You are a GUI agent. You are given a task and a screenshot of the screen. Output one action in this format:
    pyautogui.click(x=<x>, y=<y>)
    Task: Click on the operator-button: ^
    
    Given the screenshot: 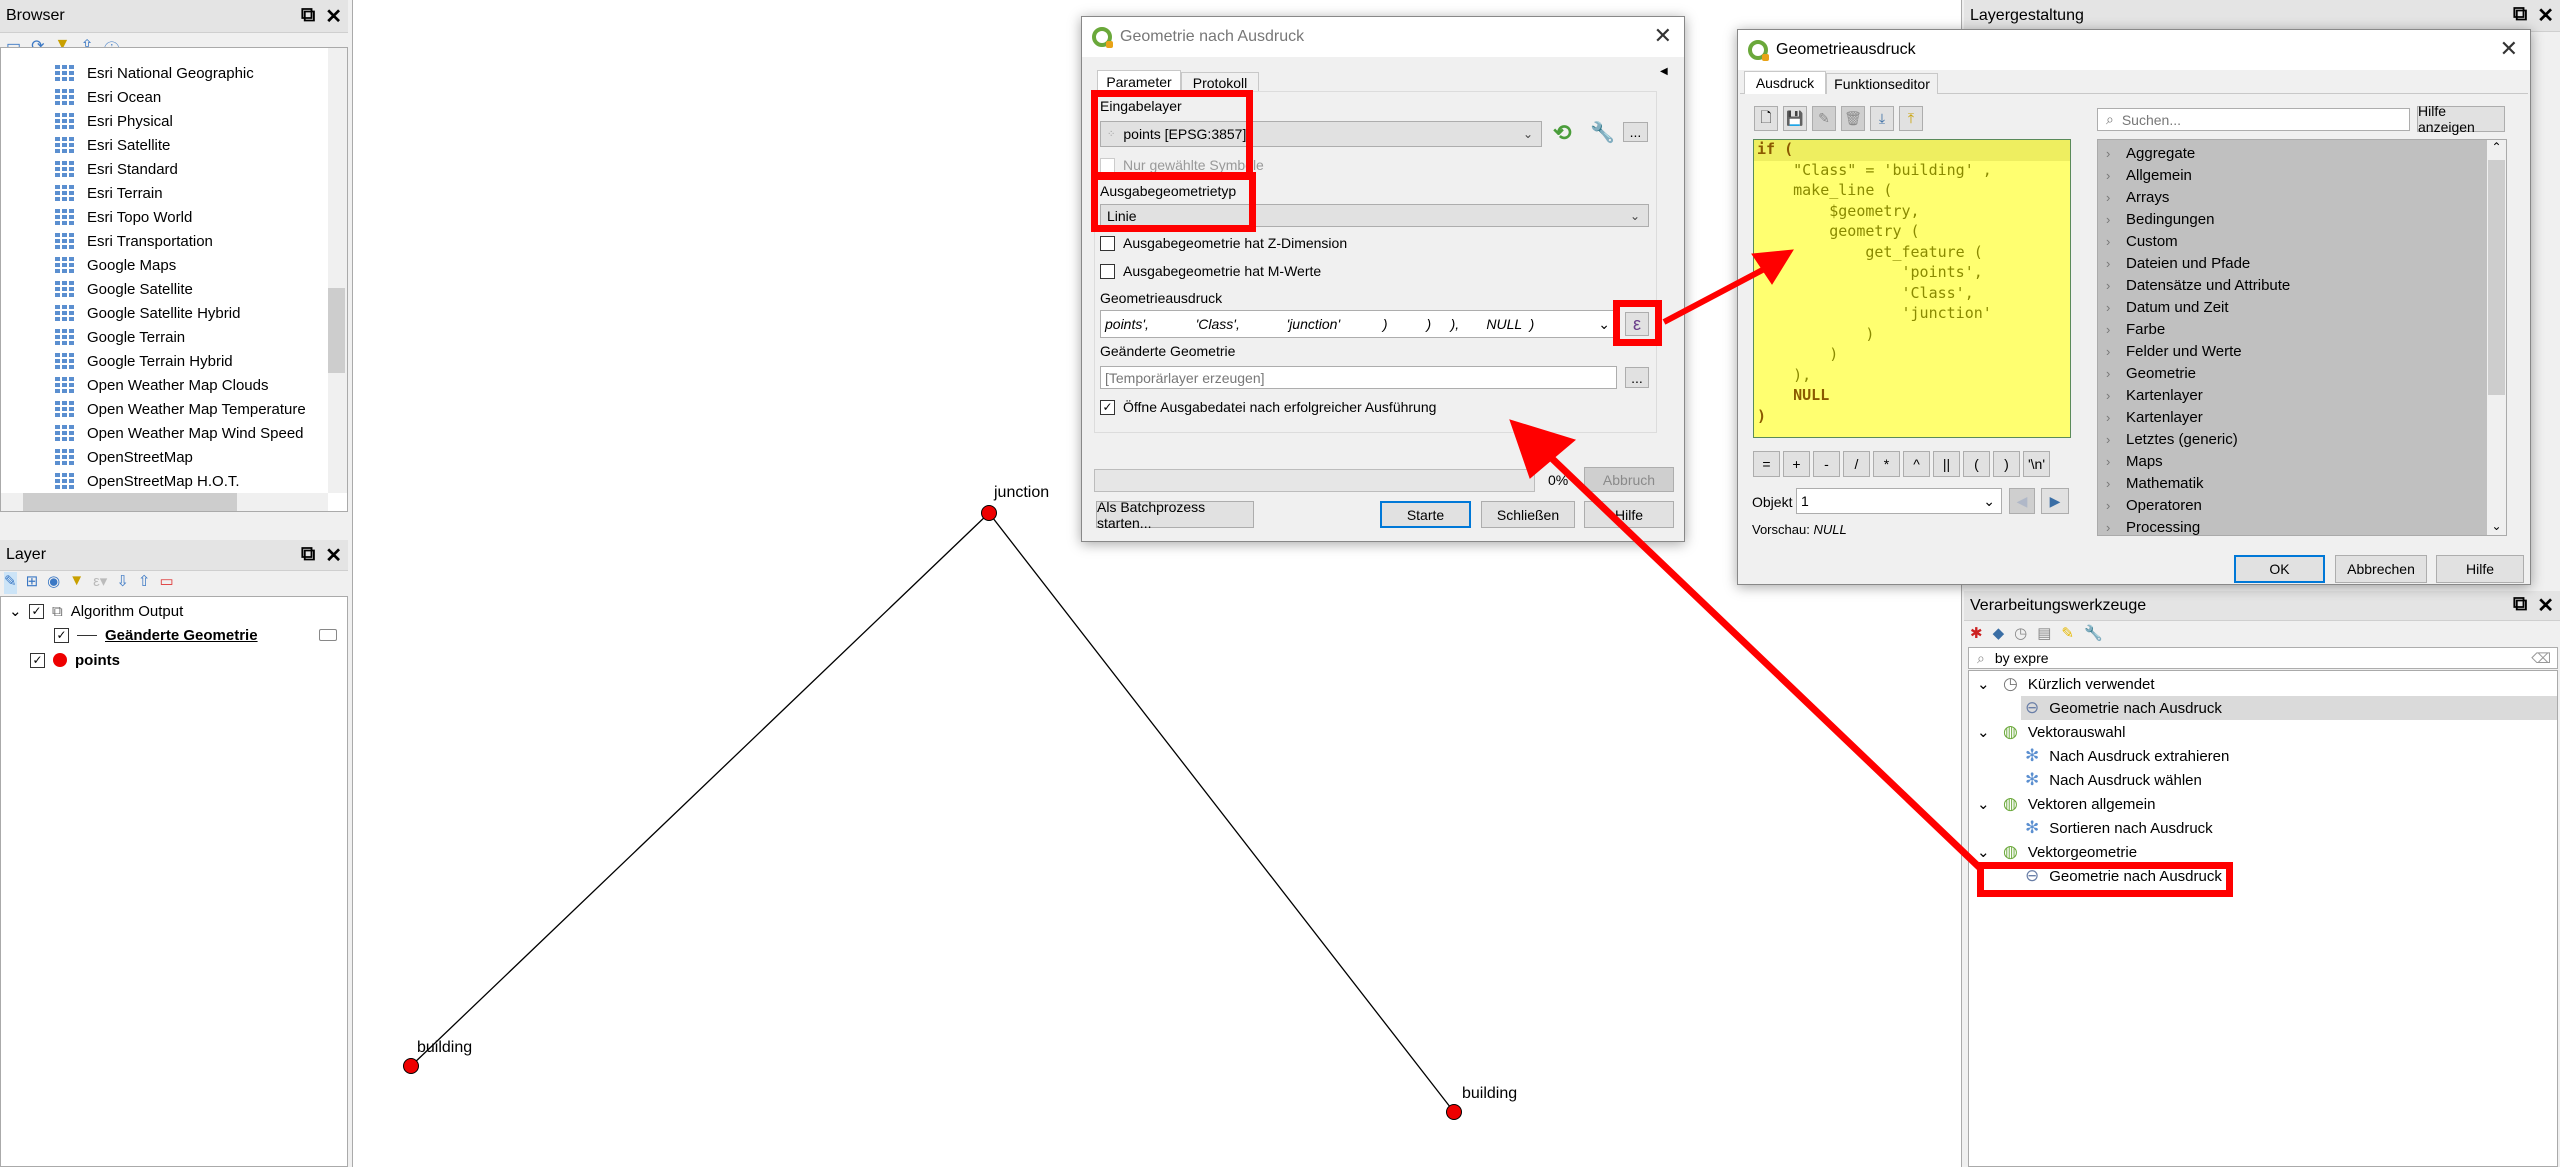 What is the action you would take?
    pyautogui.click(x=1916, y=464)
    